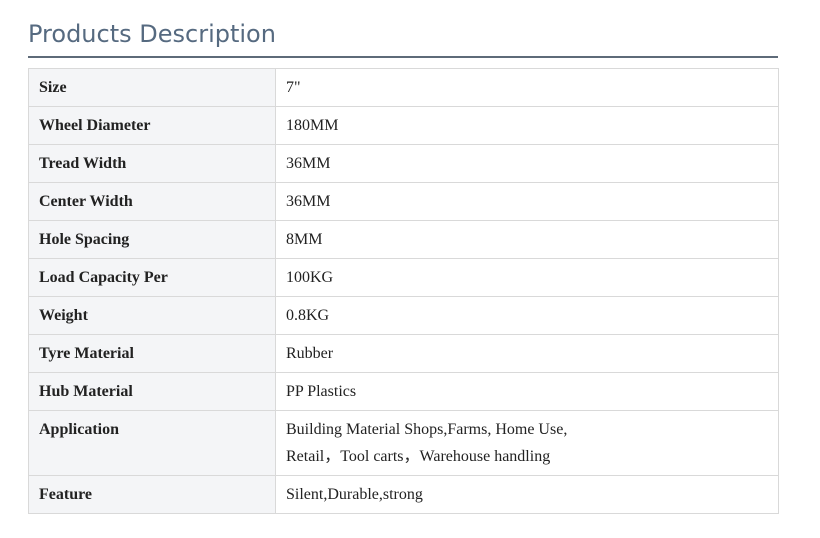 The image size is (820, 538). I want to click on table-row: Feature Silent,Durable,strong, so click(403, 494).